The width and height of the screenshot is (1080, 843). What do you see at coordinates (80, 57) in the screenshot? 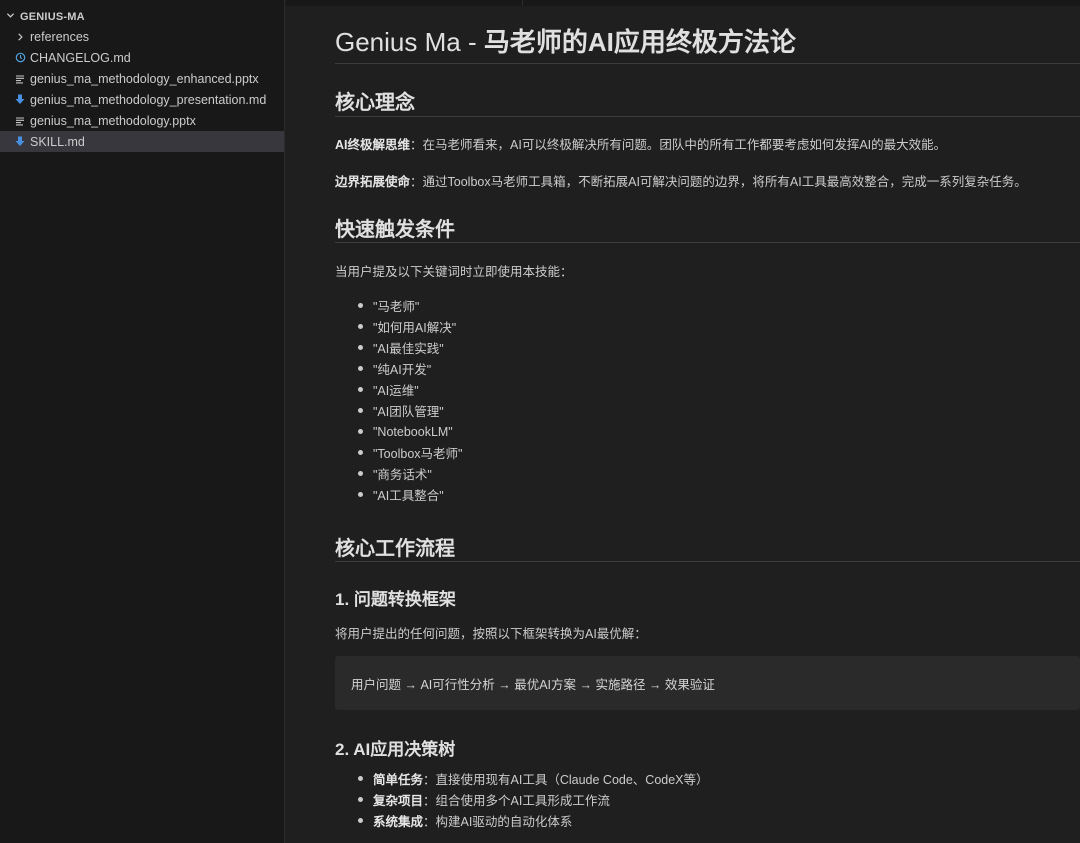
I see `tree-item-label: CHANGELOG.md` at bounding box center [80, 57].